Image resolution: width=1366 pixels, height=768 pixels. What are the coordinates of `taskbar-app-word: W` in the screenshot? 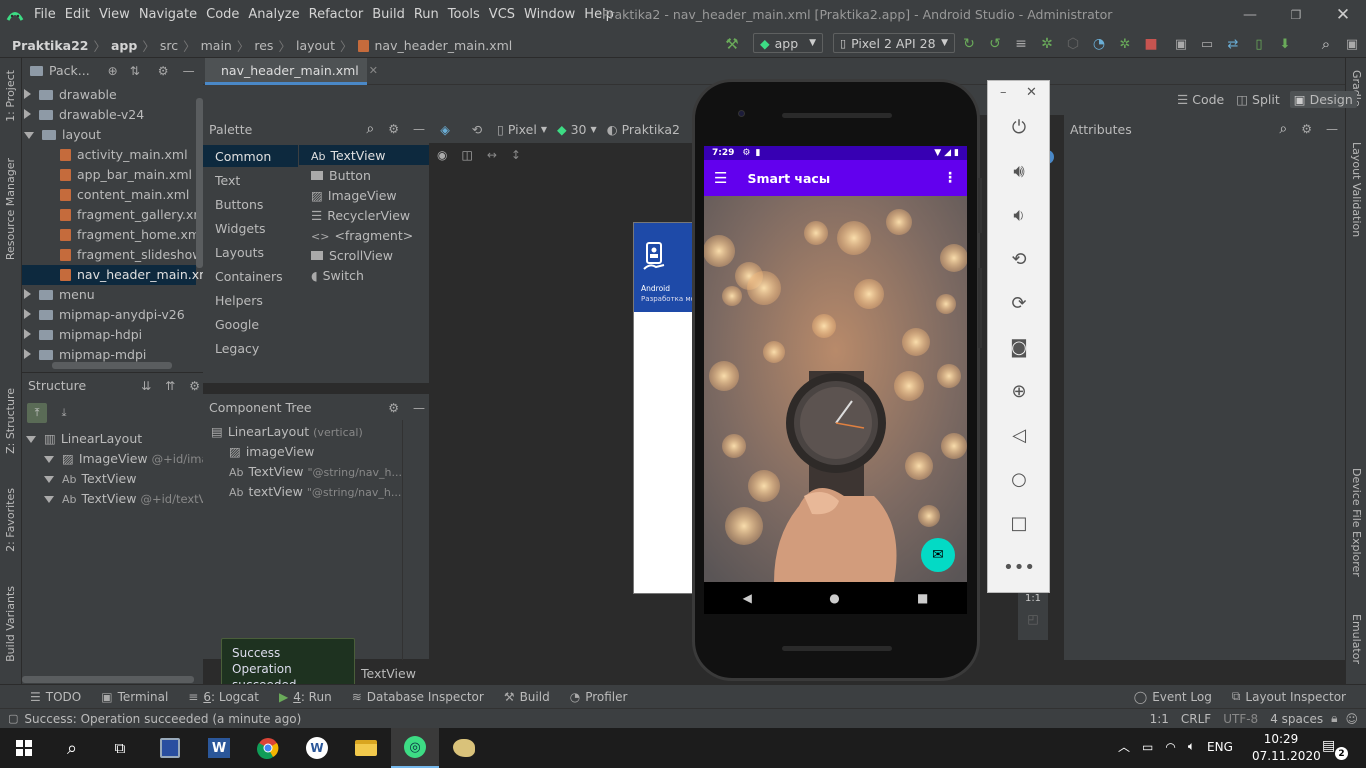 It's located at (219, 748).